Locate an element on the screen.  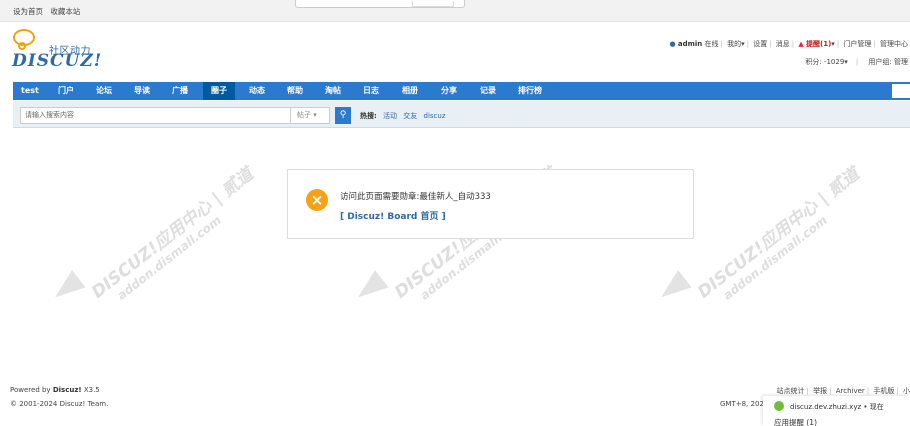
powered-by: Powered by Discuz! X3.5 is located at coordinates (55, 390).